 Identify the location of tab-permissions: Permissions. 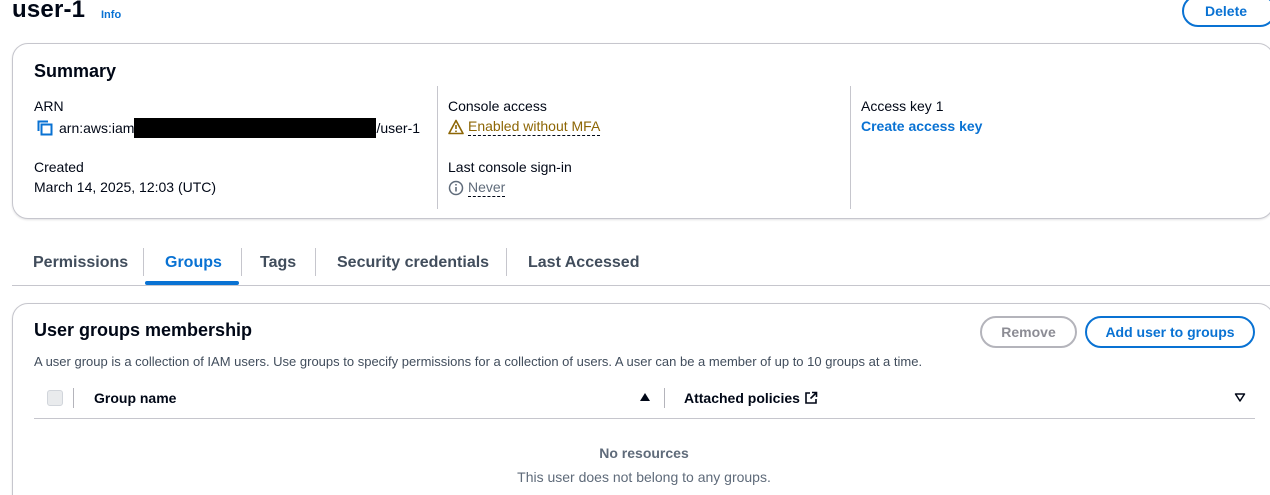
(80, 262).